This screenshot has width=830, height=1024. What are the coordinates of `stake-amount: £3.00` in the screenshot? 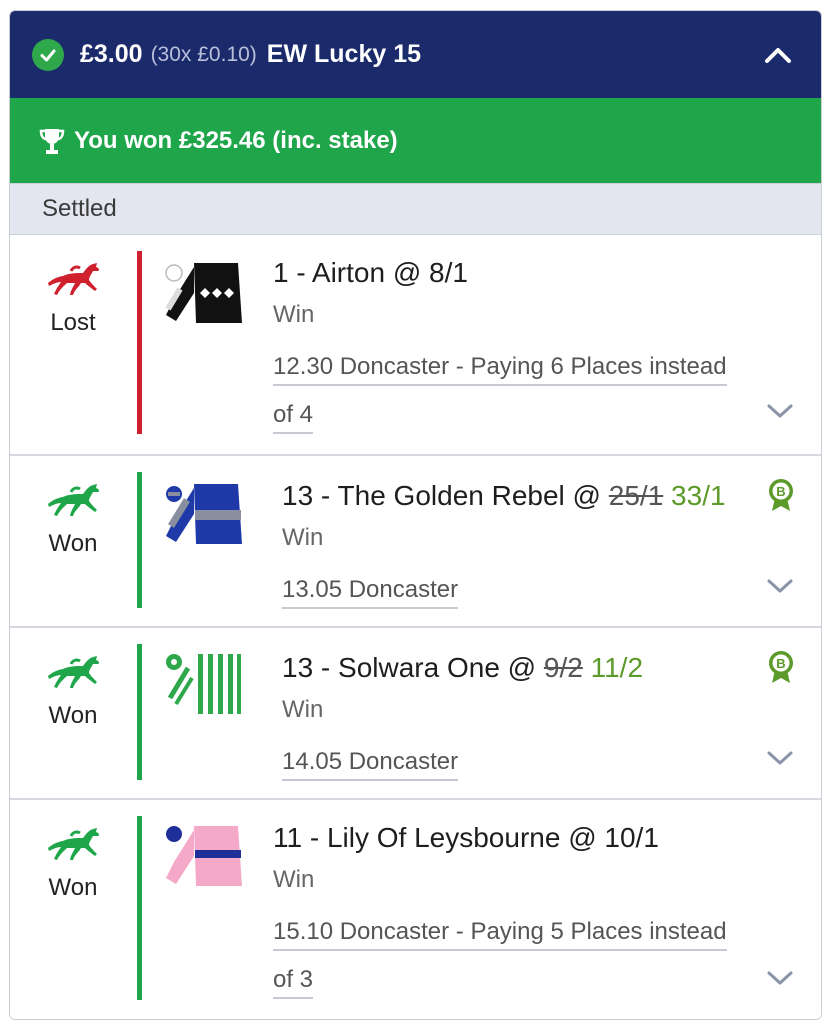 It's located at (111, 54).